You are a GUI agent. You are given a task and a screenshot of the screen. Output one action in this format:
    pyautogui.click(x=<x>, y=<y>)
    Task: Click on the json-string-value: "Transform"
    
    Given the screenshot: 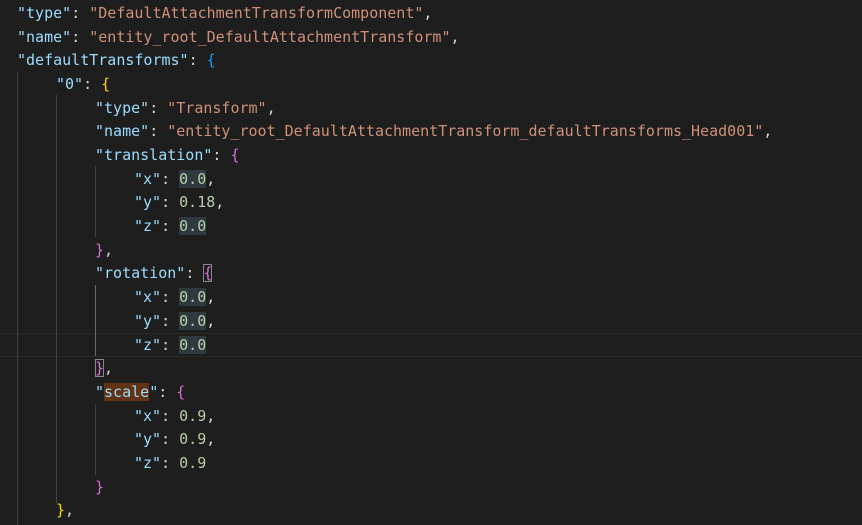 What is the action you would take?
    pyautogui.click(x=217, y=108)
    